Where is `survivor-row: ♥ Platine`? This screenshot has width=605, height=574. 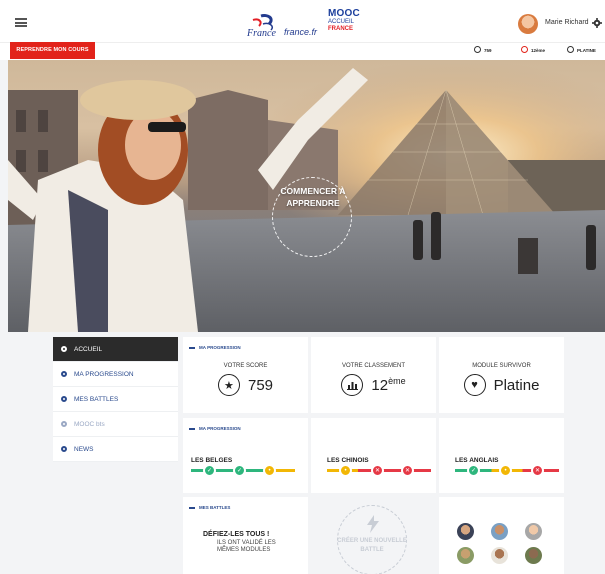 survivor-row: ♥ Platine is located at coordinates (501, 385).